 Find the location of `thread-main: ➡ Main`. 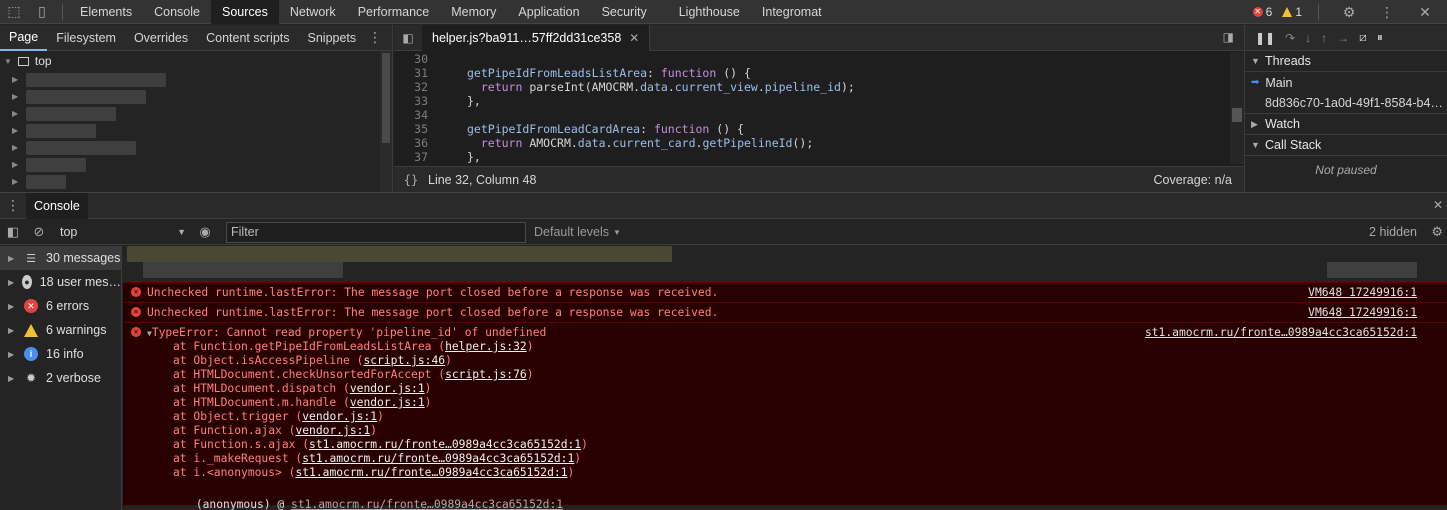

thread-main: ➡ Main is located at coordinates (1346, 82).